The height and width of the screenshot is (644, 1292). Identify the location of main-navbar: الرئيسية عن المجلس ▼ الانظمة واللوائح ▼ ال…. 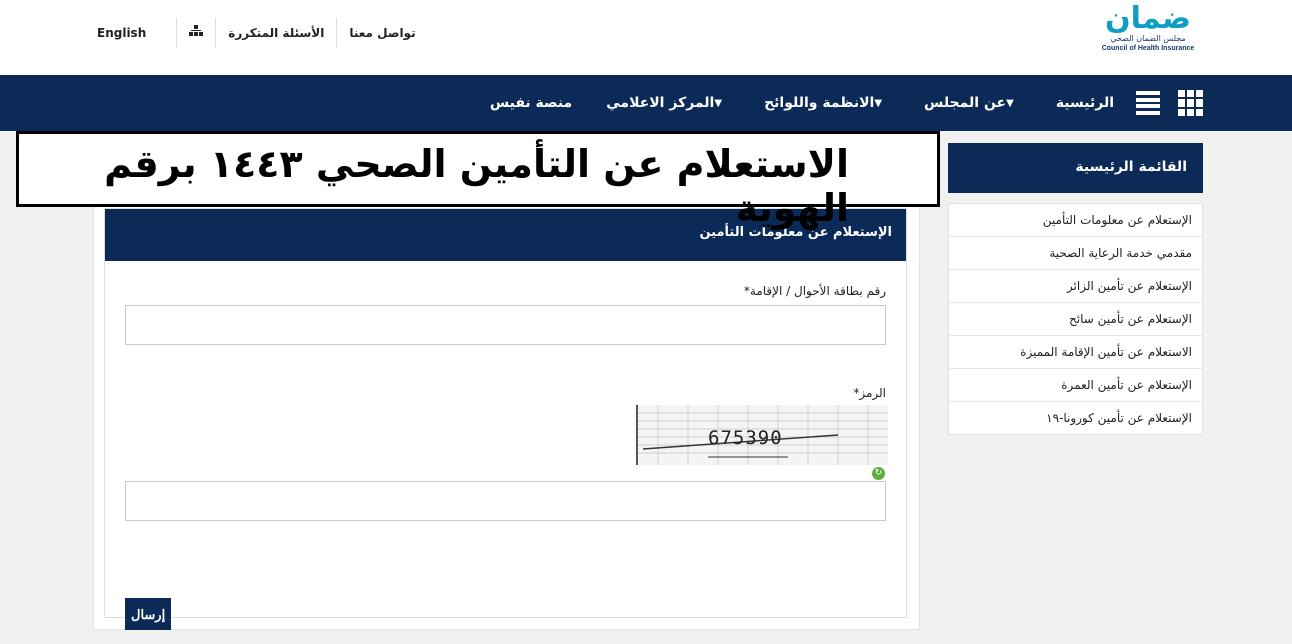
(646, 103).